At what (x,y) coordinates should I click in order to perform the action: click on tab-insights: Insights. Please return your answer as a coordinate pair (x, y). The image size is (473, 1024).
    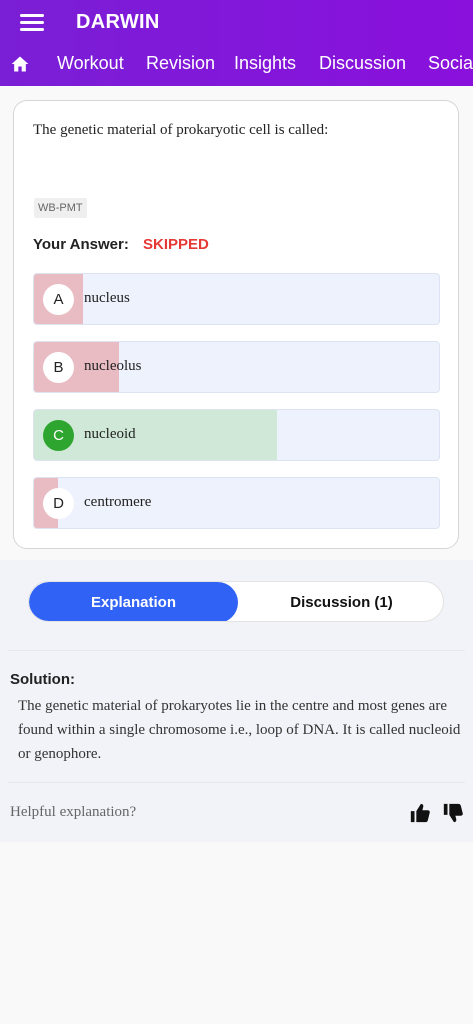
    Looking at the image, I should click on (265, 63).